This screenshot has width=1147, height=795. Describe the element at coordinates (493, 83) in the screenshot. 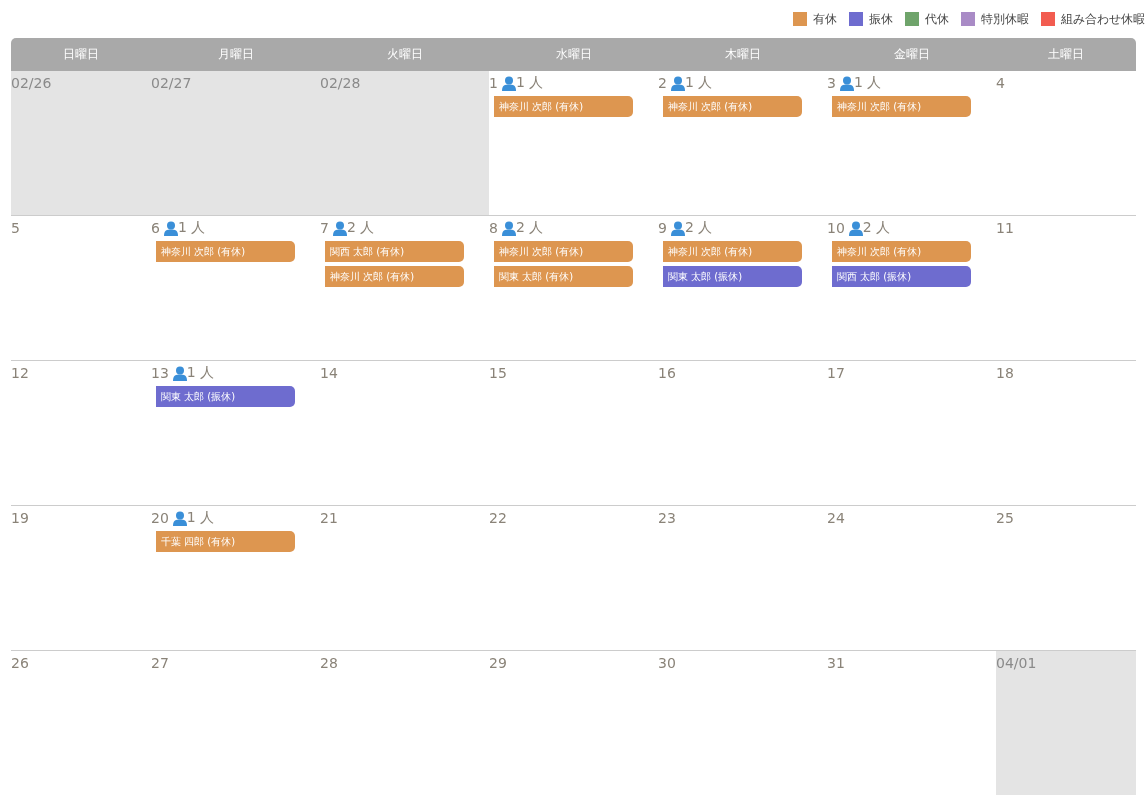

I see `day-number: 1` at that location.